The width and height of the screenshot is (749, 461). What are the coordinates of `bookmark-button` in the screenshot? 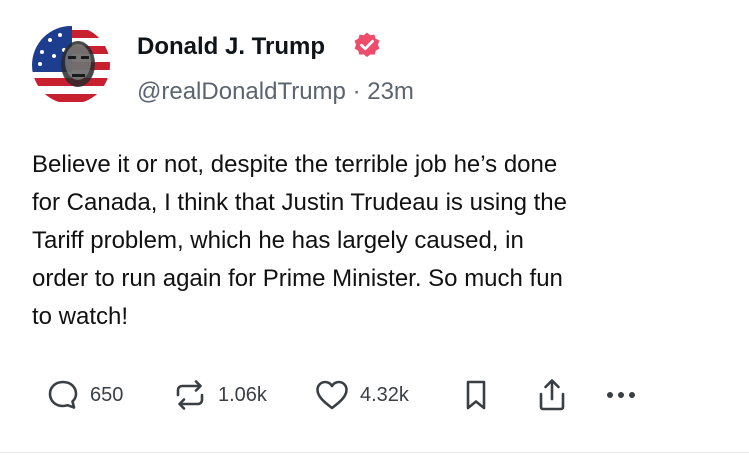 It's located at (476, 395).